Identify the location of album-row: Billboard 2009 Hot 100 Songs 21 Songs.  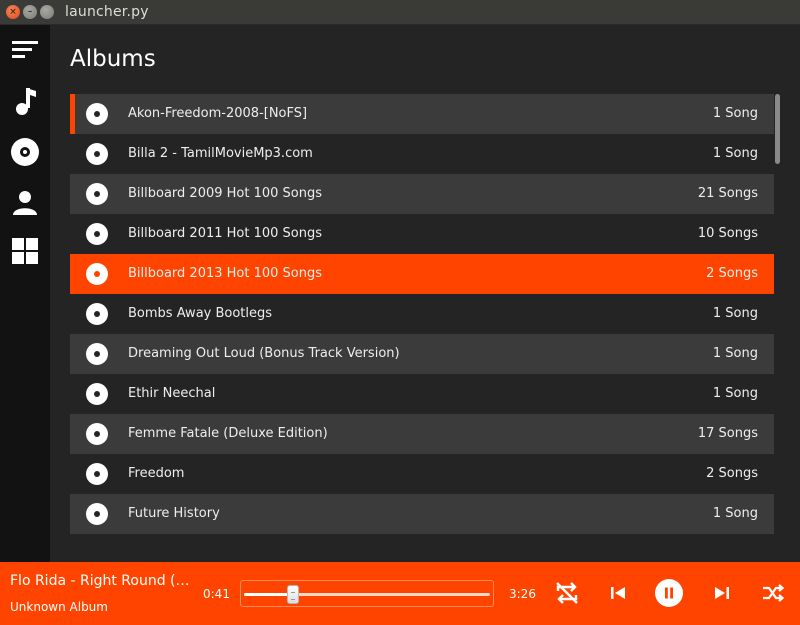
(422, 194).